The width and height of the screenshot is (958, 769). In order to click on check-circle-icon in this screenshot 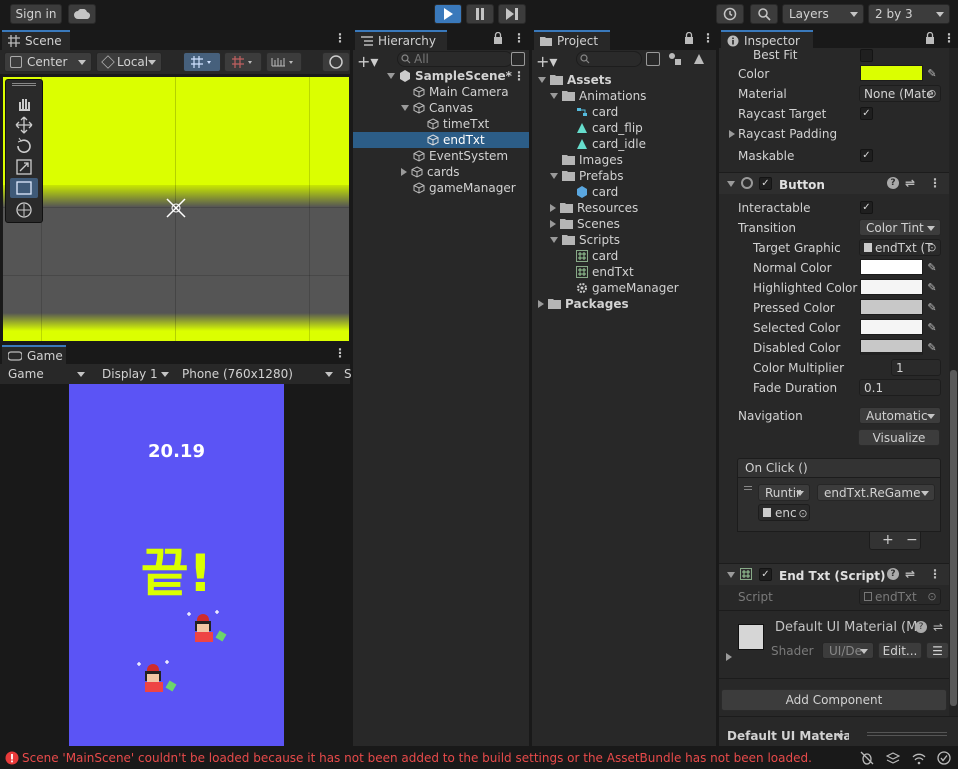, I will do `click(944, 758)`.